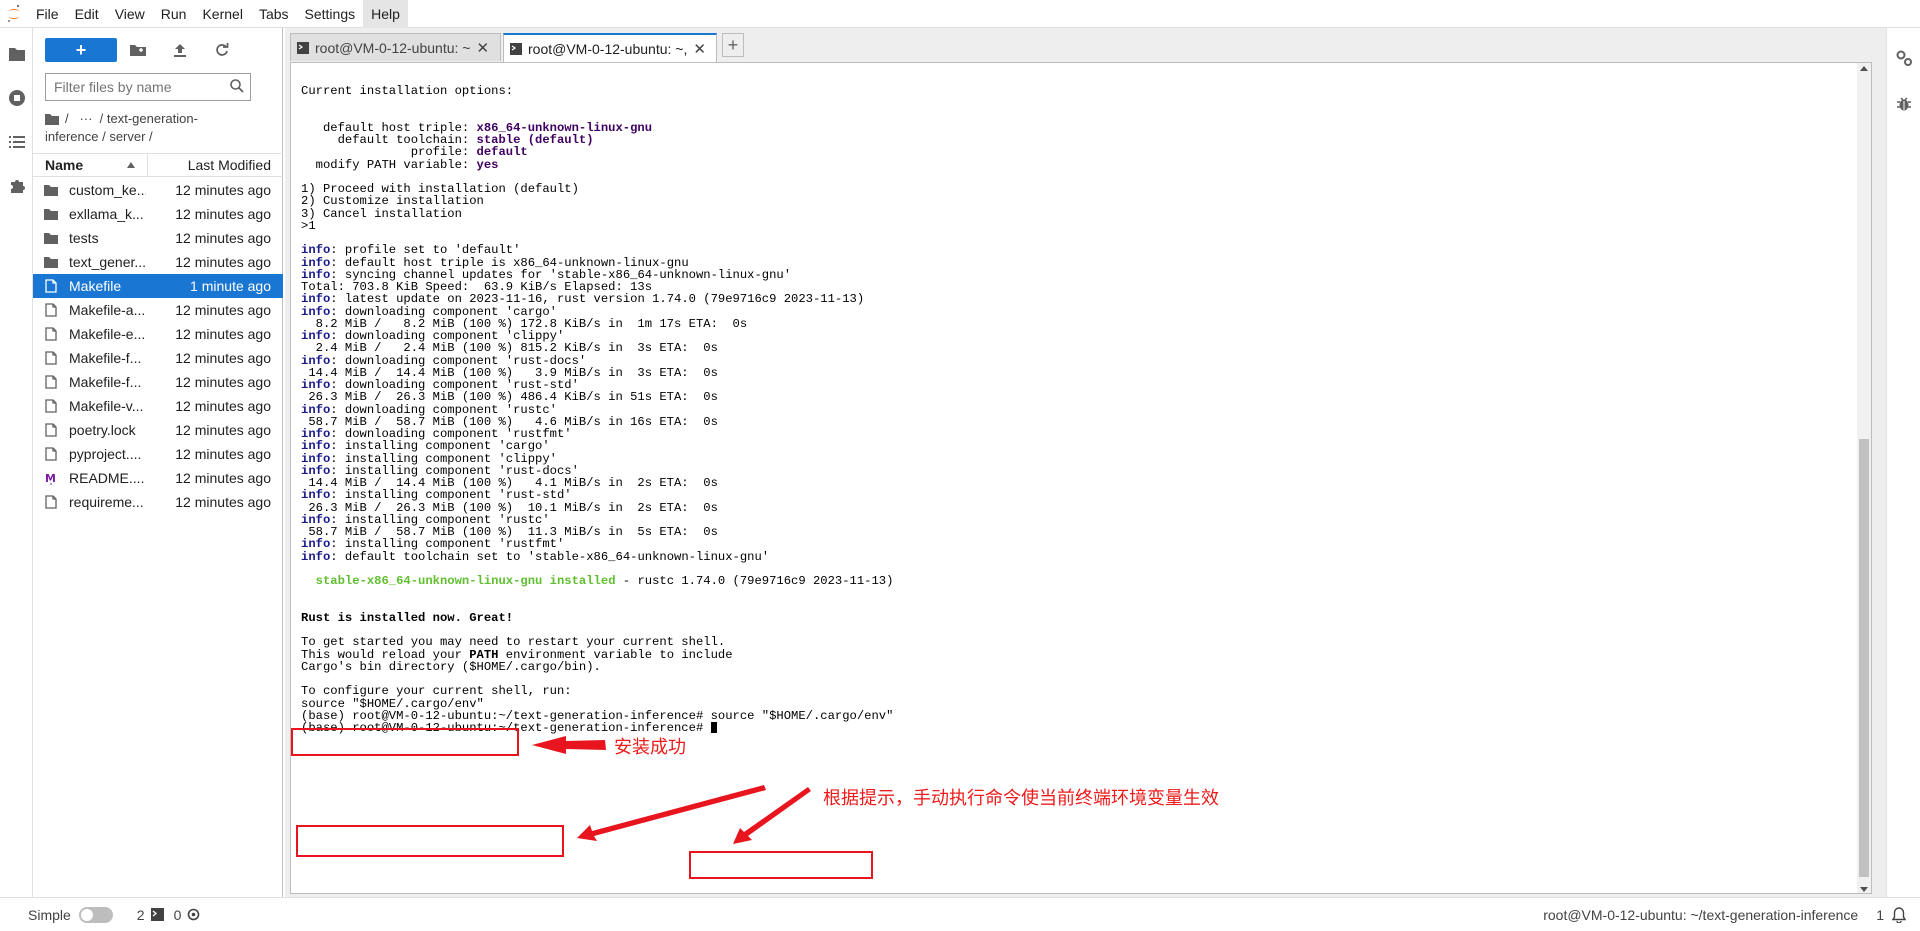 The height and width of the screenshot is (931, 1920). Describe the element at coordinates (407, 617) in the screenshot. I see `terminal-text-segment: Rust is installed now. Great!` at that location.